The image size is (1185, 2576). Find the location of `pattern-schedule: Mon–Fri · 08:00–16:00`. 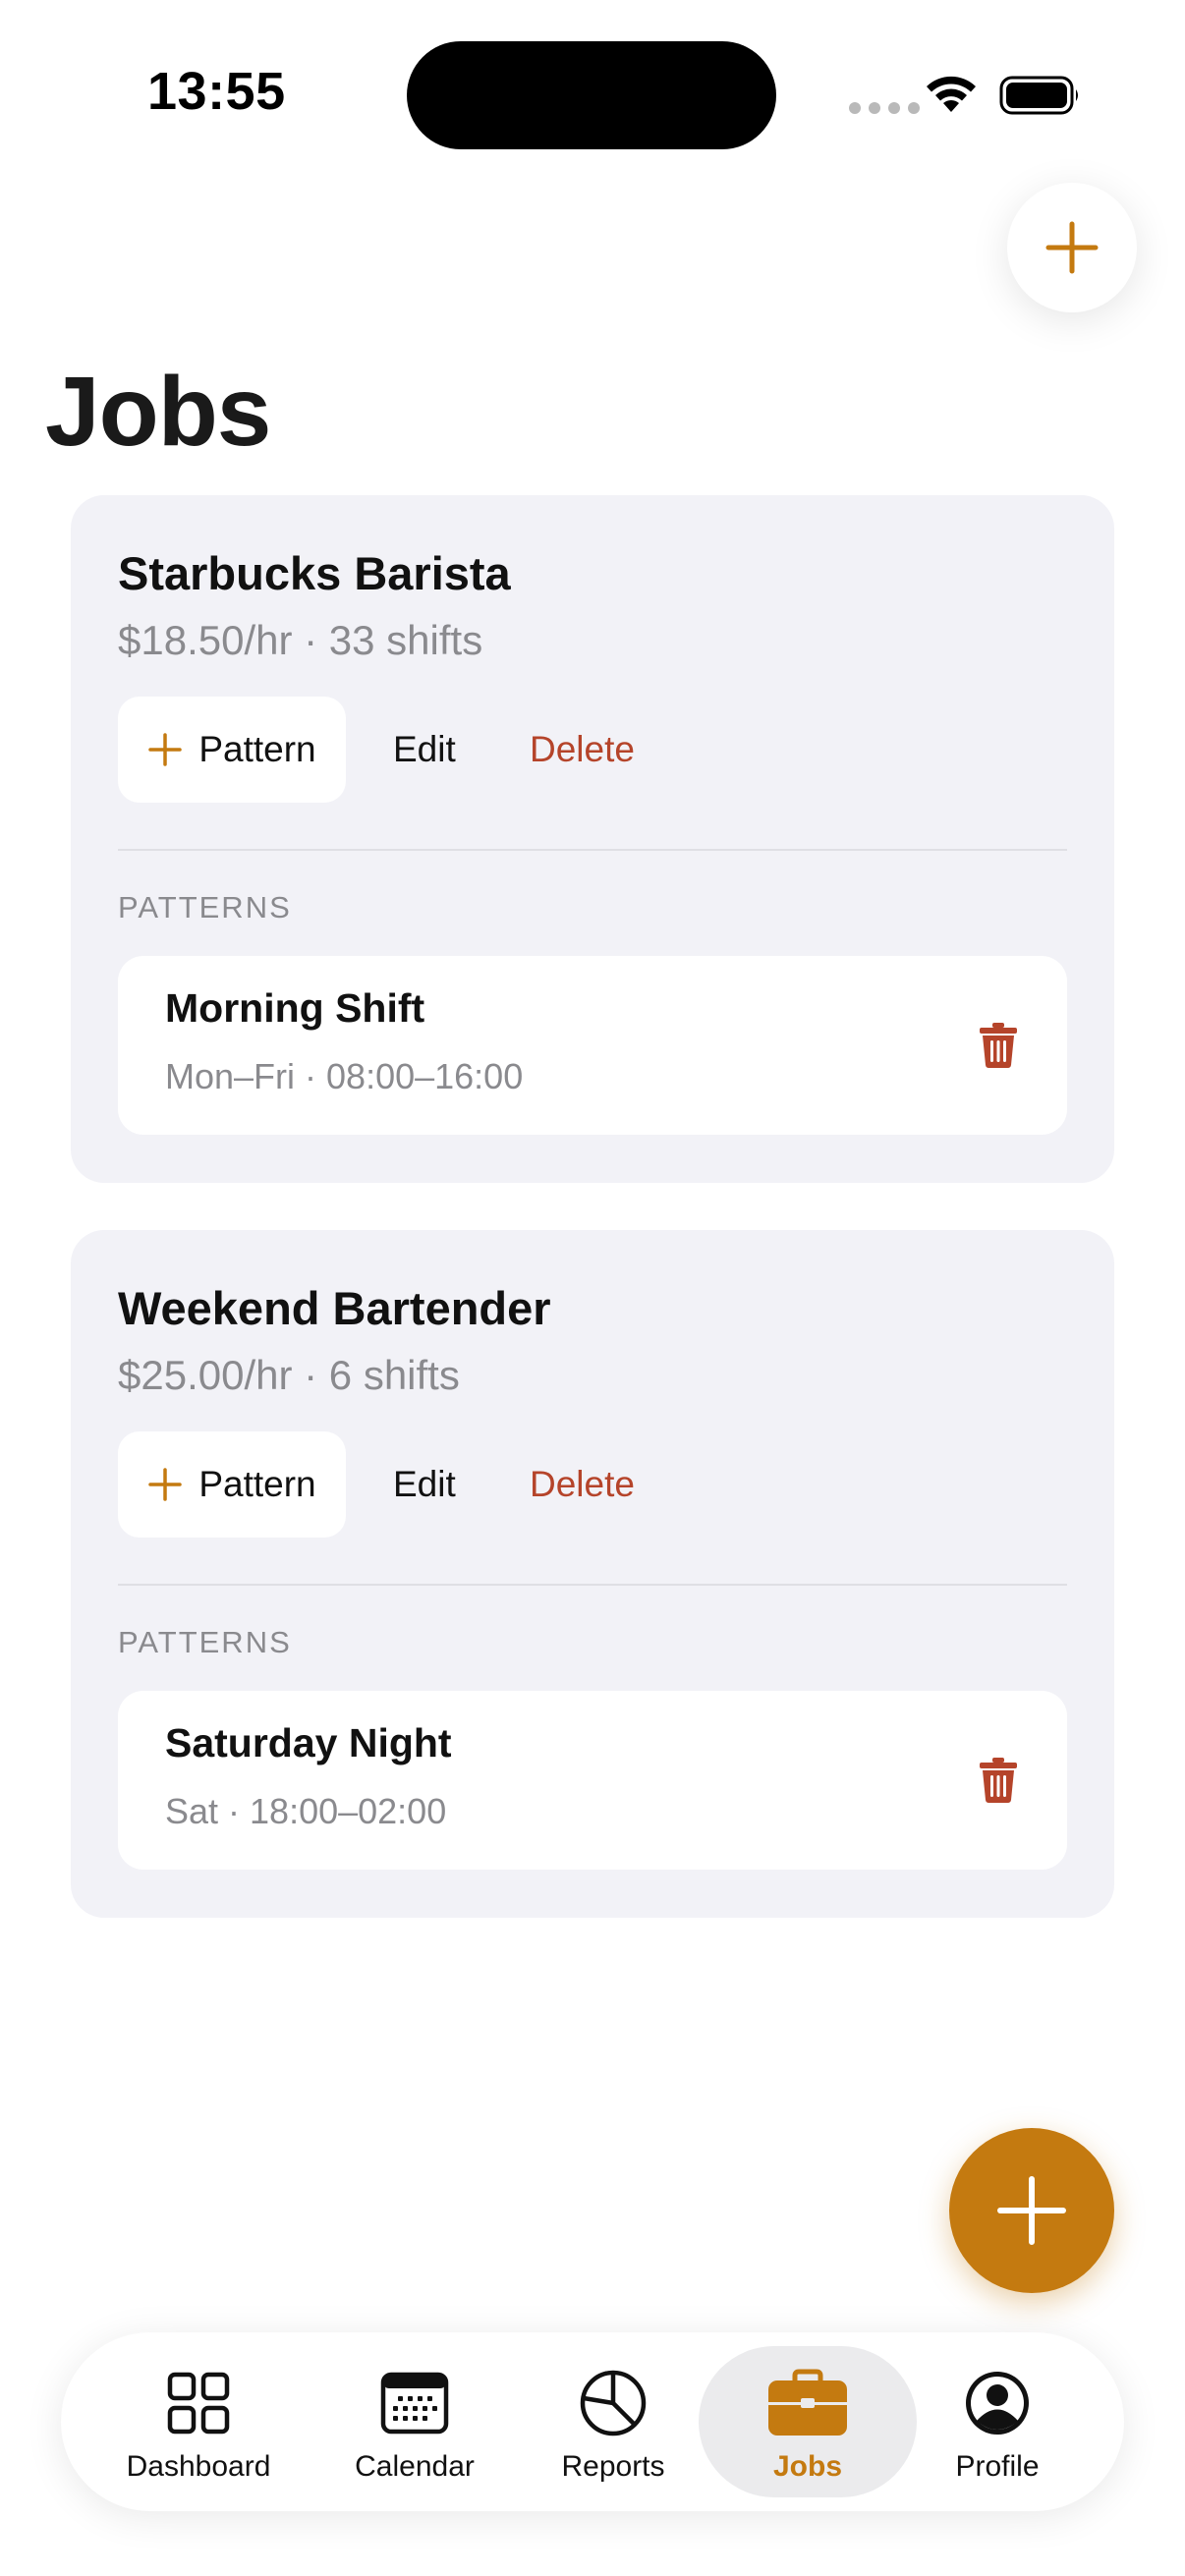

pattern-schedule: Mon–Fri · 08:00–16:00 is located at coordinates (345, 1076).